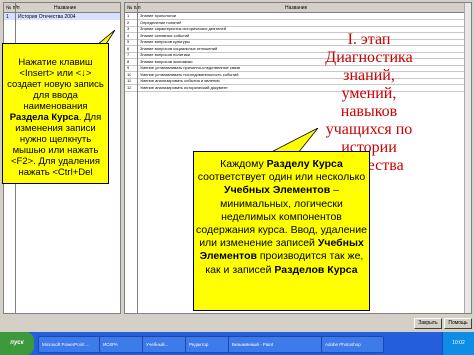 Image resolution: width=474 pixels, height=355 pixels. What do you see at coordinates (44, 117) in the screenshot?
I see `callout-bold-text: Раздела Курса` at bounding box center [44, 117].